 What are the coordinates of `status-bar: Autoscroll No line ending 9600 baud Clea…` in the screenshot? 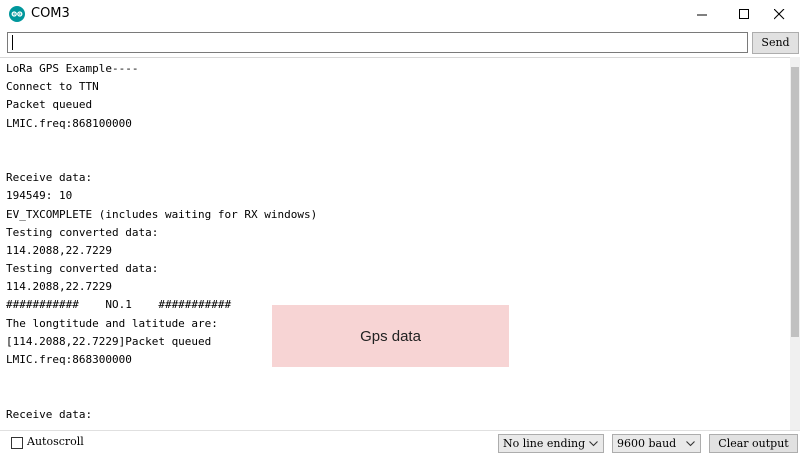 It's located at (400, 441).